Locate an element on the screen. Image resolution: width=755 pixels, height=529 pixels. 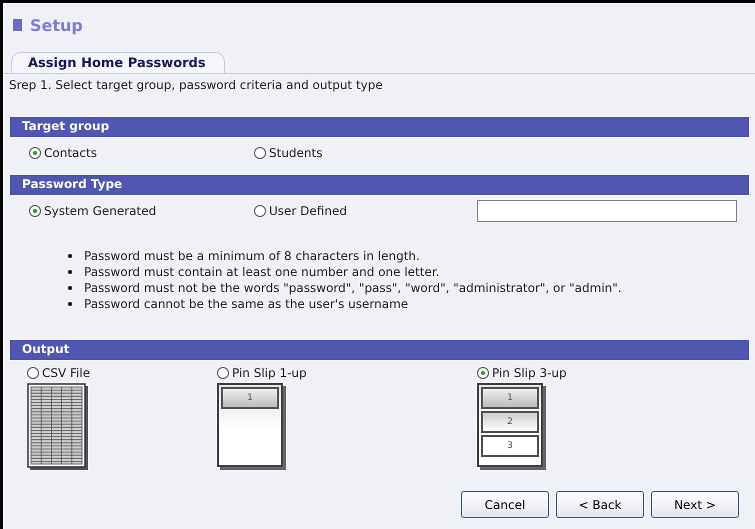
step-instructions: Srep 1. Select target group, password criteria and output type is located at coordinates (196, 85).